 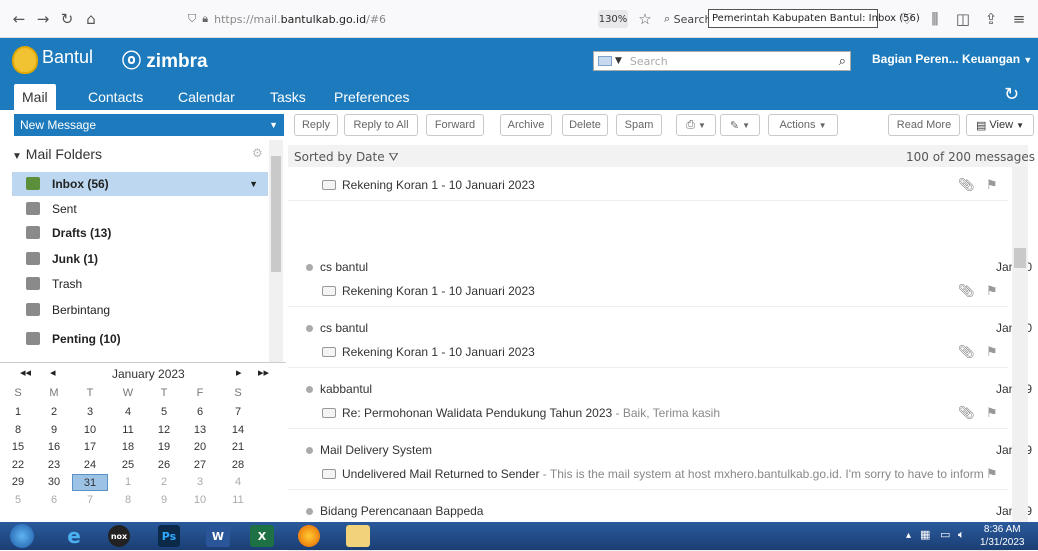 I want to click on message-sender: kabbantul, so click(x=339, y=389).